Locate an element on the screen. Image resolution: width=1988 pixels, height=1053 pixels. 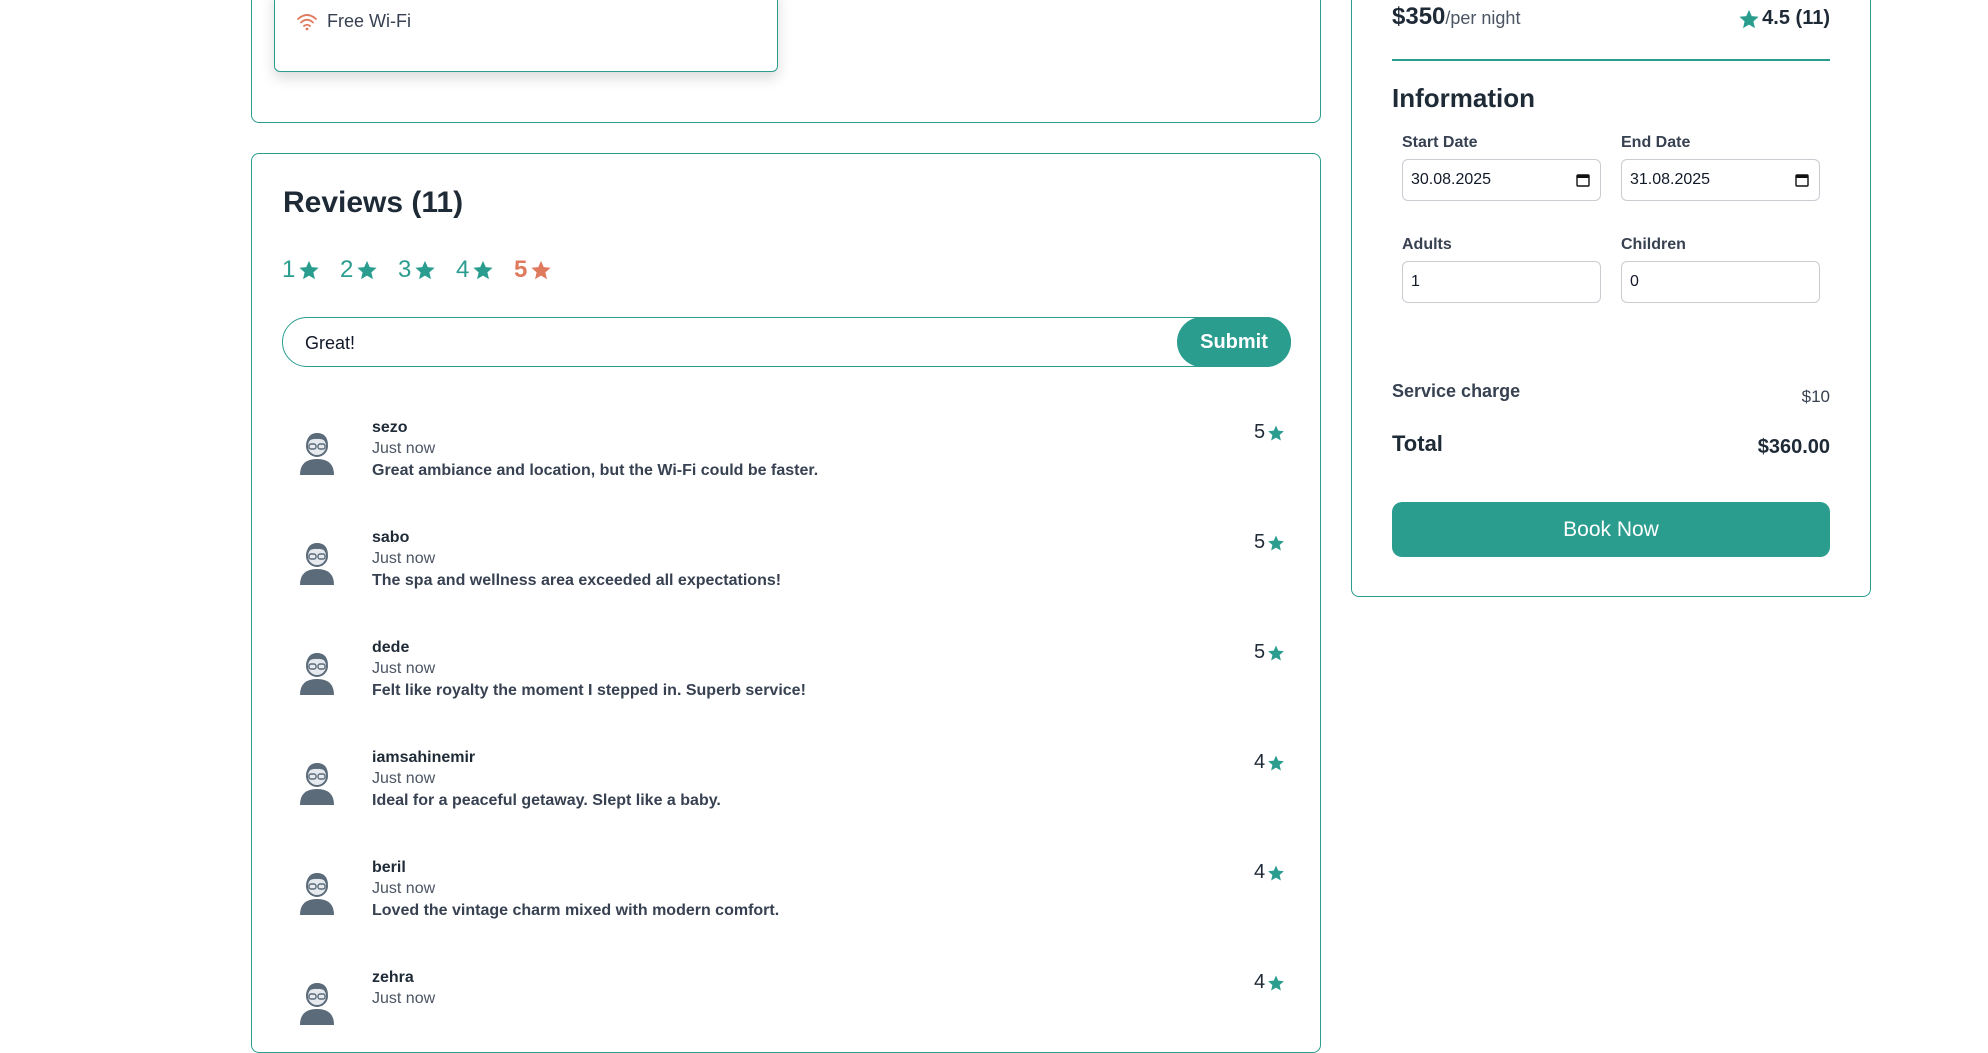
review-form: Submit is located at coordinates (786, 342).